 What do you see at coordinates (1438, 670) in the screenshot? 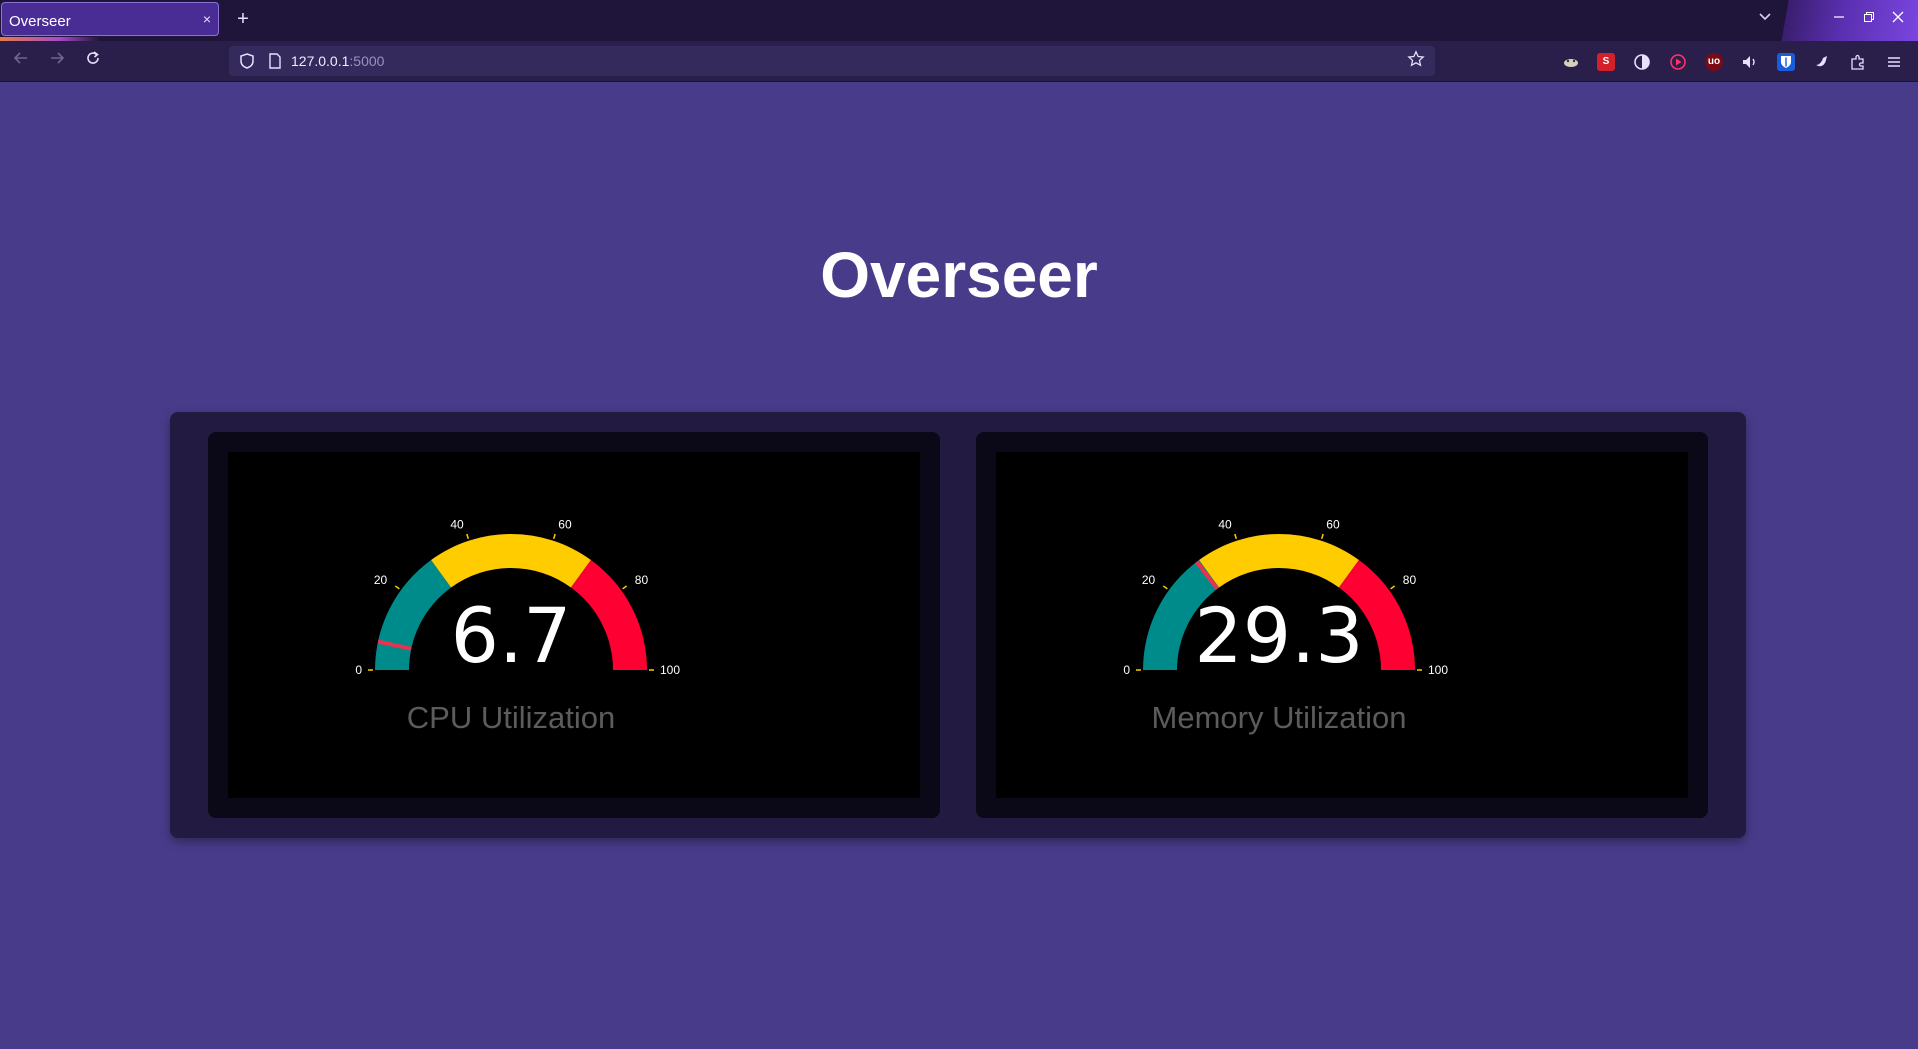
I see `memory-gauge-tick-label: 100` at bounding box center [1438, 670].